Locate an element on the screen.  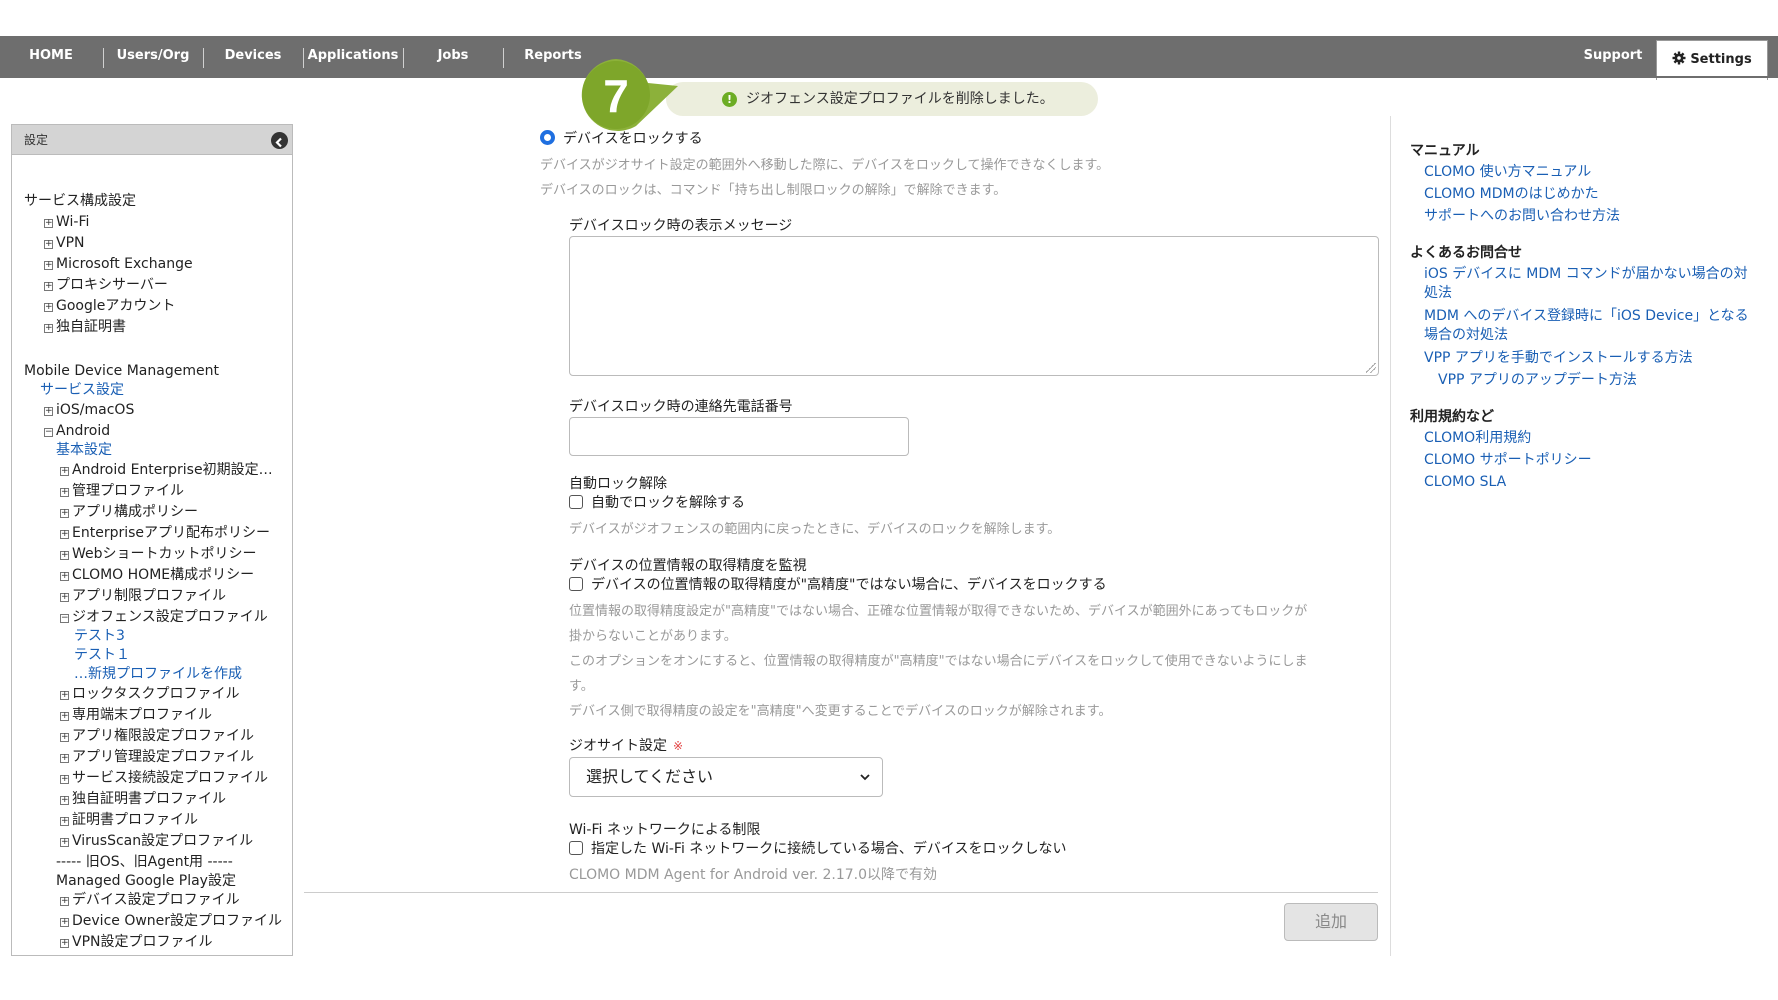
tree-item-own-certificate: + 独自証明書プロファイル is located at coordinates (143, 799).